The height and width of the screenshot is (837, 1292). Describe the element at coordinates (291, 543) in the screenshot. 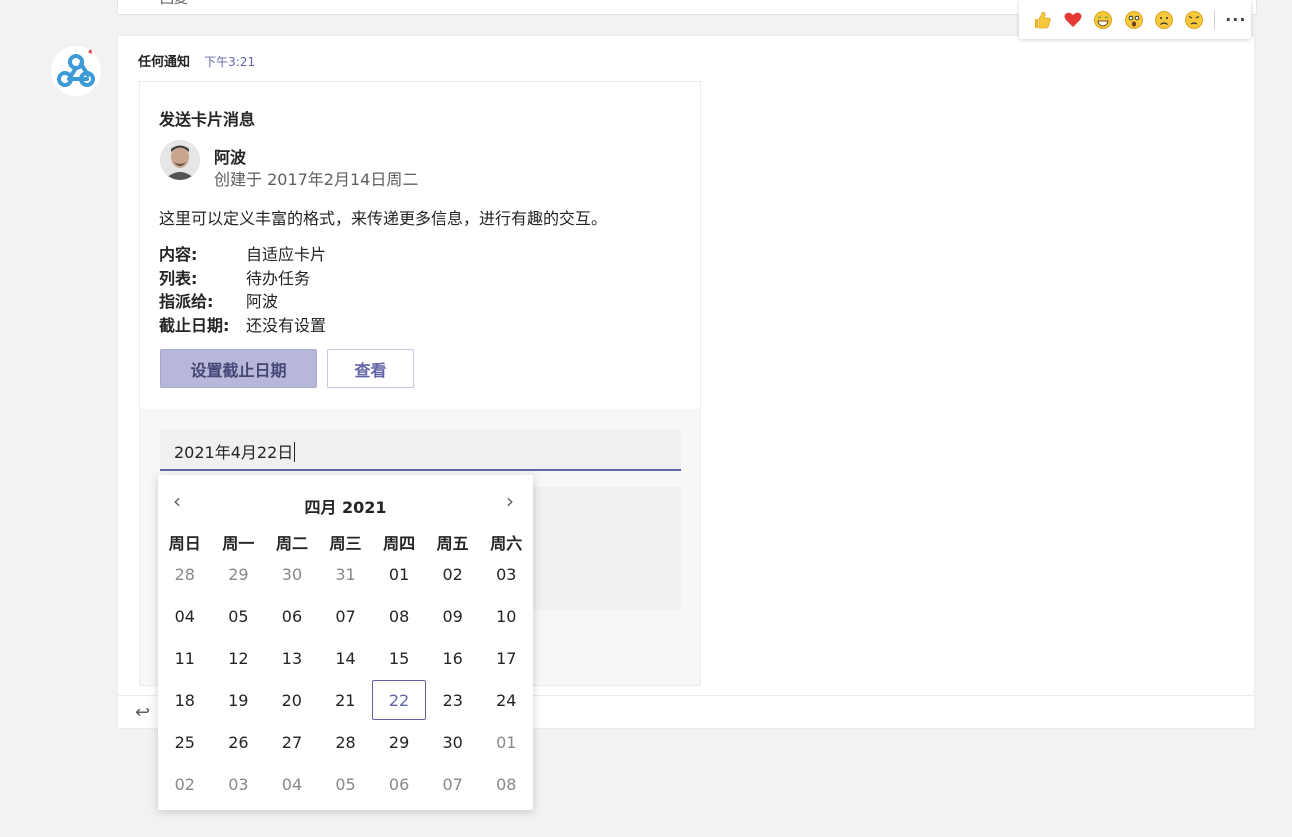

I see `weekday-label: 周二` at that location.